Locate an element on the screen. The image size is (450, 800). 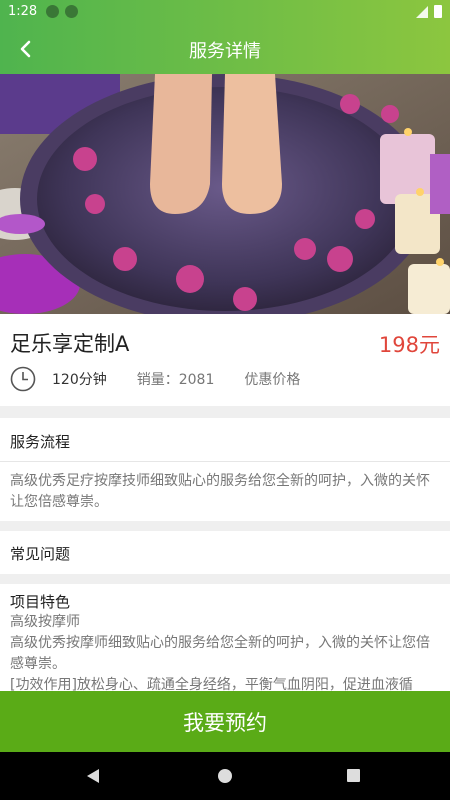
duration-text: 120分钟 is located at coordinates (79, 380).